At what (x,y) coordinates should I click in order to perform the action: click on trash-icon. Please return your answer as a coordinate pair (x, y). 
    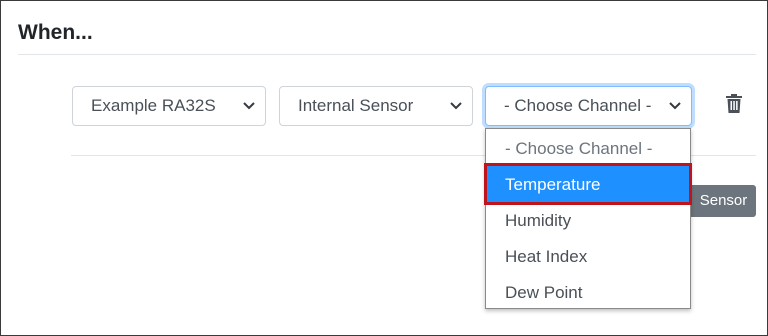
    Looking at the image, I should click on (734, 103).